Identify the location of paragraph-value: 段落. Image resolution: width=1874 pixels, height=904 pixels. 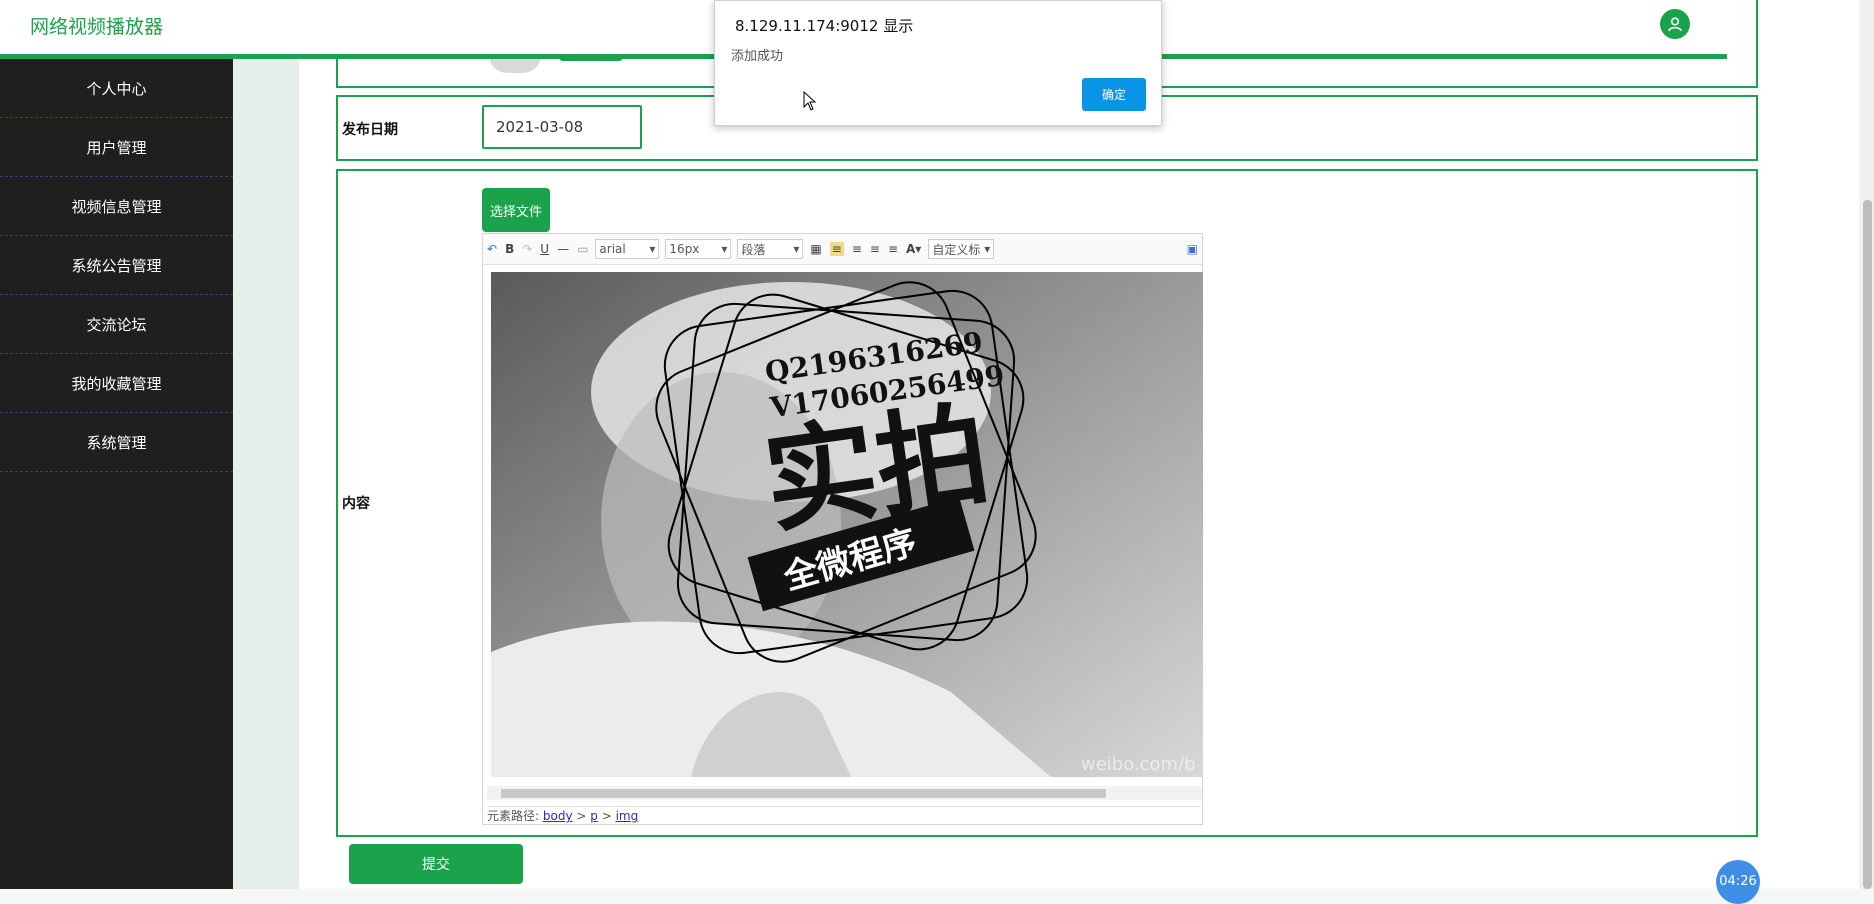
(753, 249).